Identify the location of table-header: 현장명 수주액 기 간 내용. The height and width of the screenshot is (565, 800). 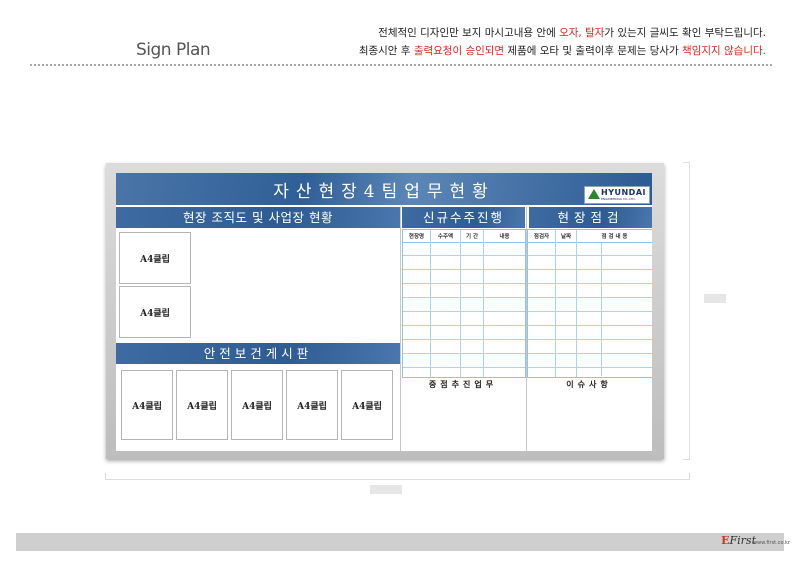
(464, 236).